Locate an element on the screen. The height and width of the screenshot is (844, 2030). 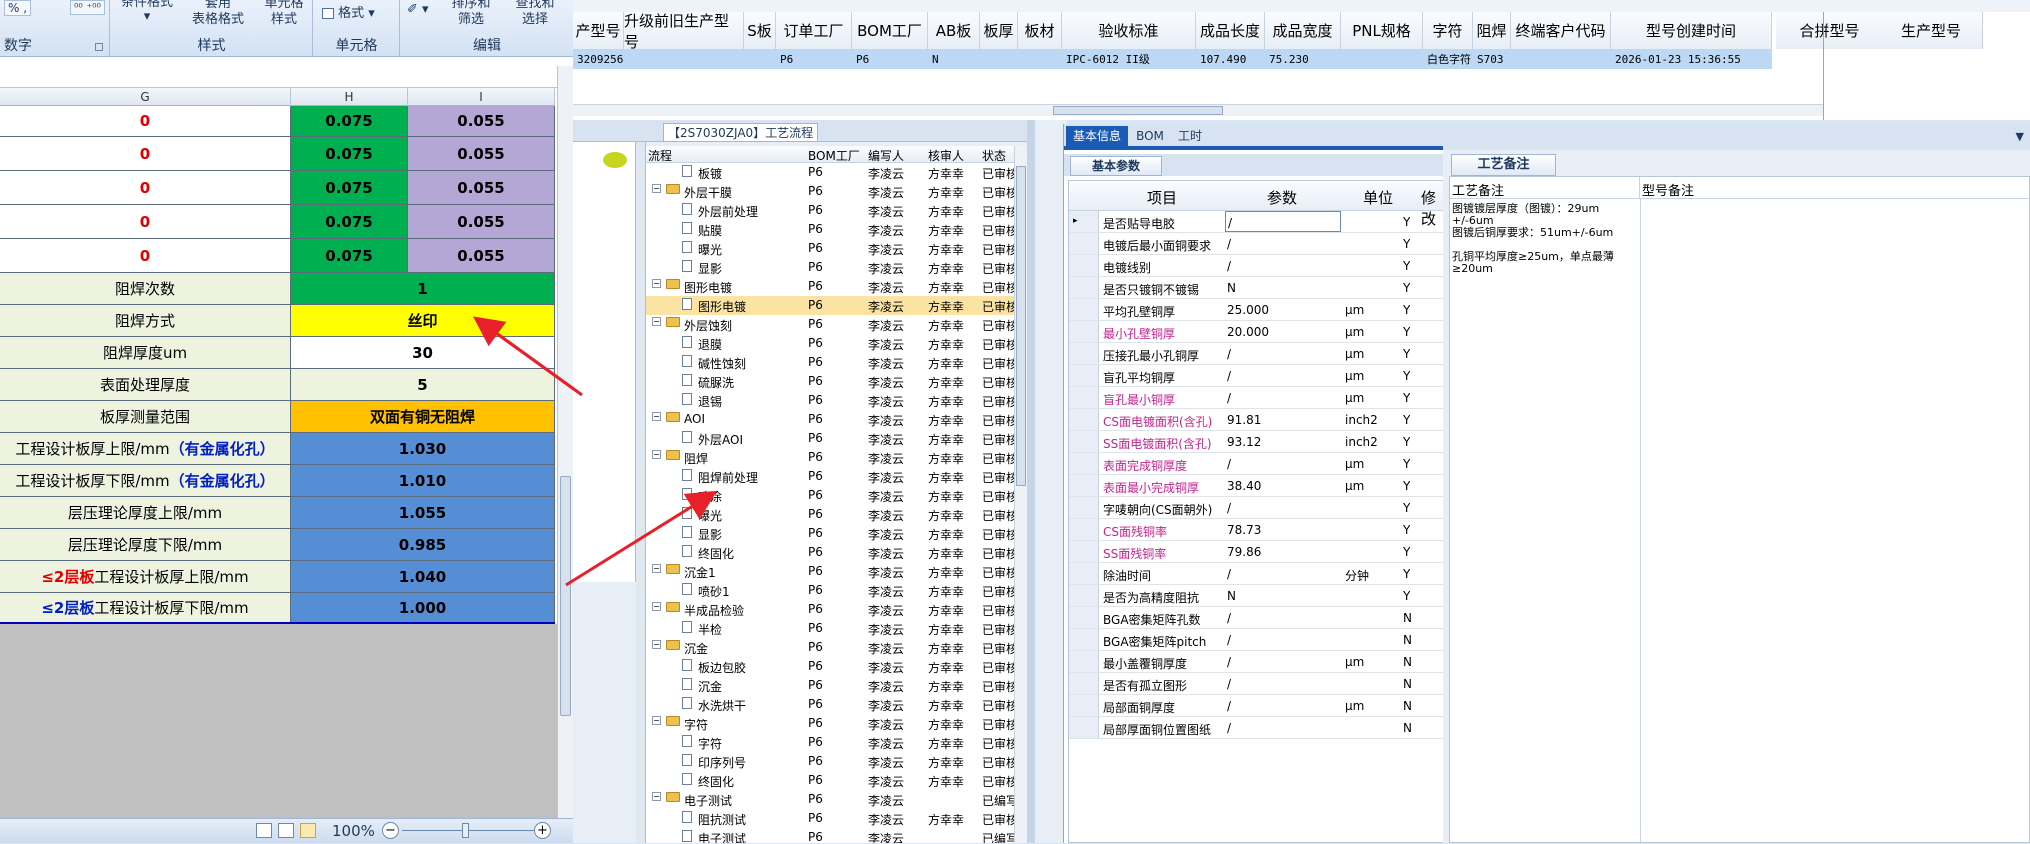
process-step-row: − 电子测试 P6 李凌云 已编写 is located at coordinates (830, 799).